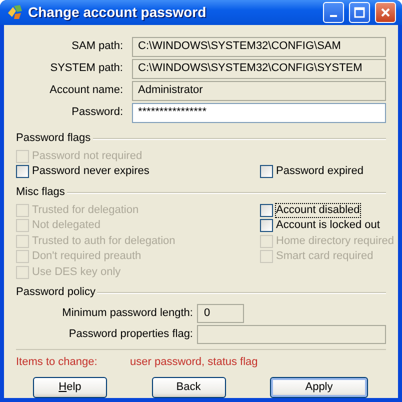 This screenshot has height=402, width=402. Describe the element at coordinates (327, 256) in the screenshot. I see `checkbox: Smart card required` at that location.